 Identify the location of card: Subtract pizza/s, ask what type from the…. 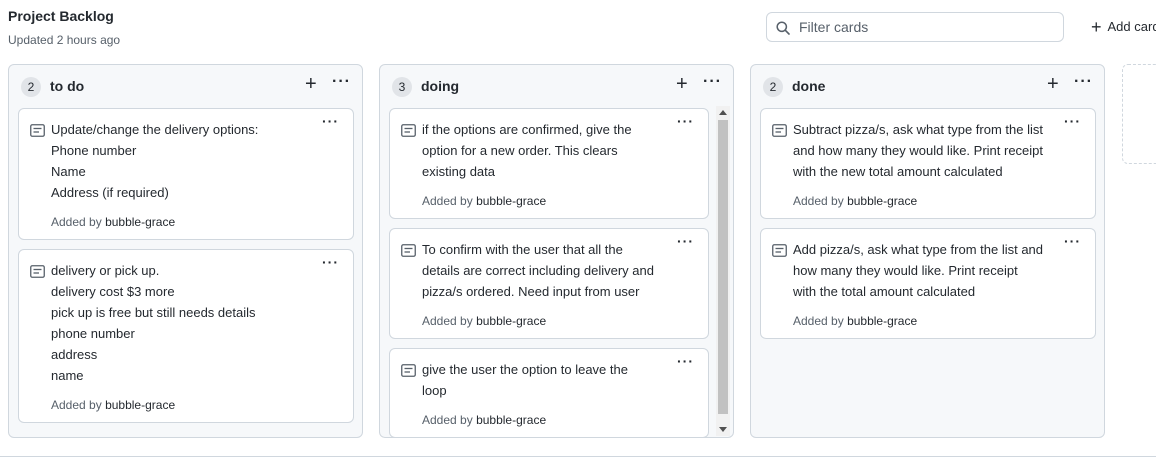
(928, 163).